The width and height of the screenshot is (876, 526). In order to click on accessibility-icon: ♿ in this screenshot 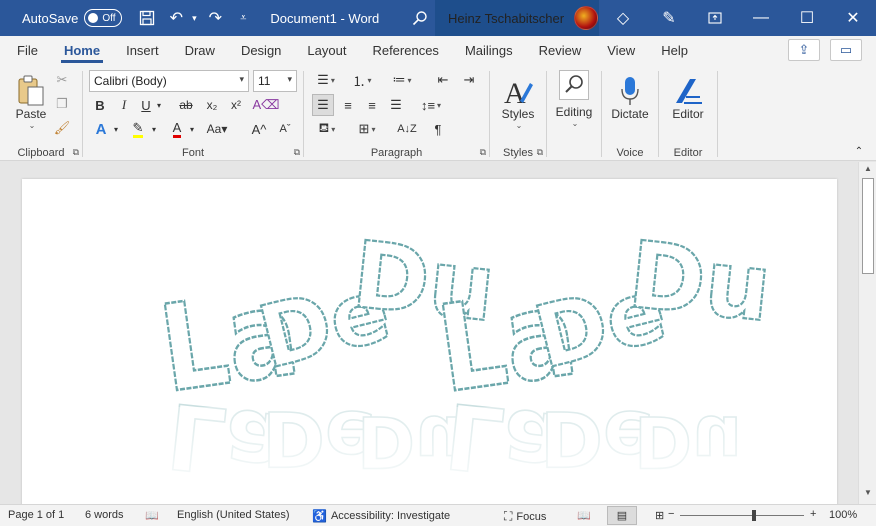, I will do `click(319, 516)`.